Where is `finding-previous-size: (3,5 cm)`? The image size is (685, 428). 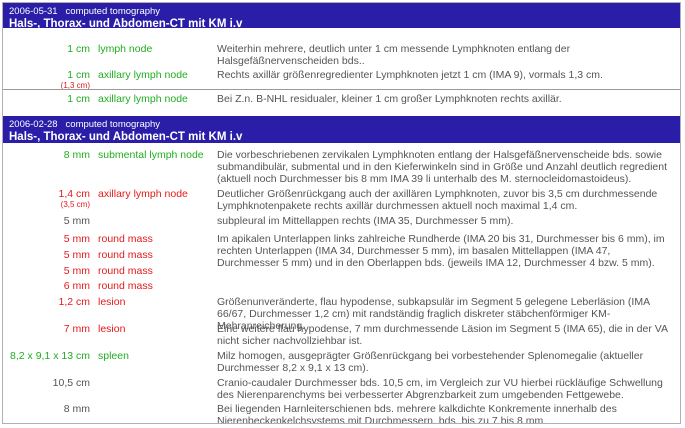
finding-previous-size: (3,5 cm) is located at coordinates (75, 204).